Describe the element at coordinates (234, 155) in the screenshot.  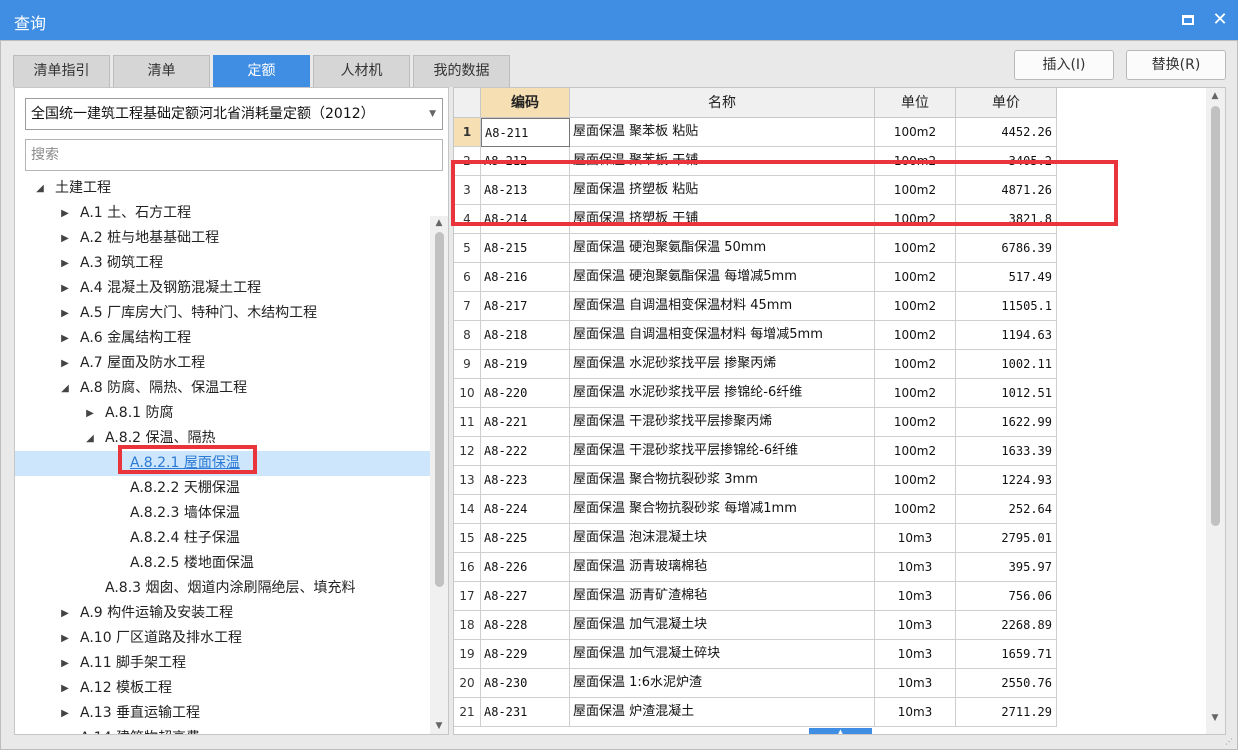
I see `search-input: 搜索` at that location.